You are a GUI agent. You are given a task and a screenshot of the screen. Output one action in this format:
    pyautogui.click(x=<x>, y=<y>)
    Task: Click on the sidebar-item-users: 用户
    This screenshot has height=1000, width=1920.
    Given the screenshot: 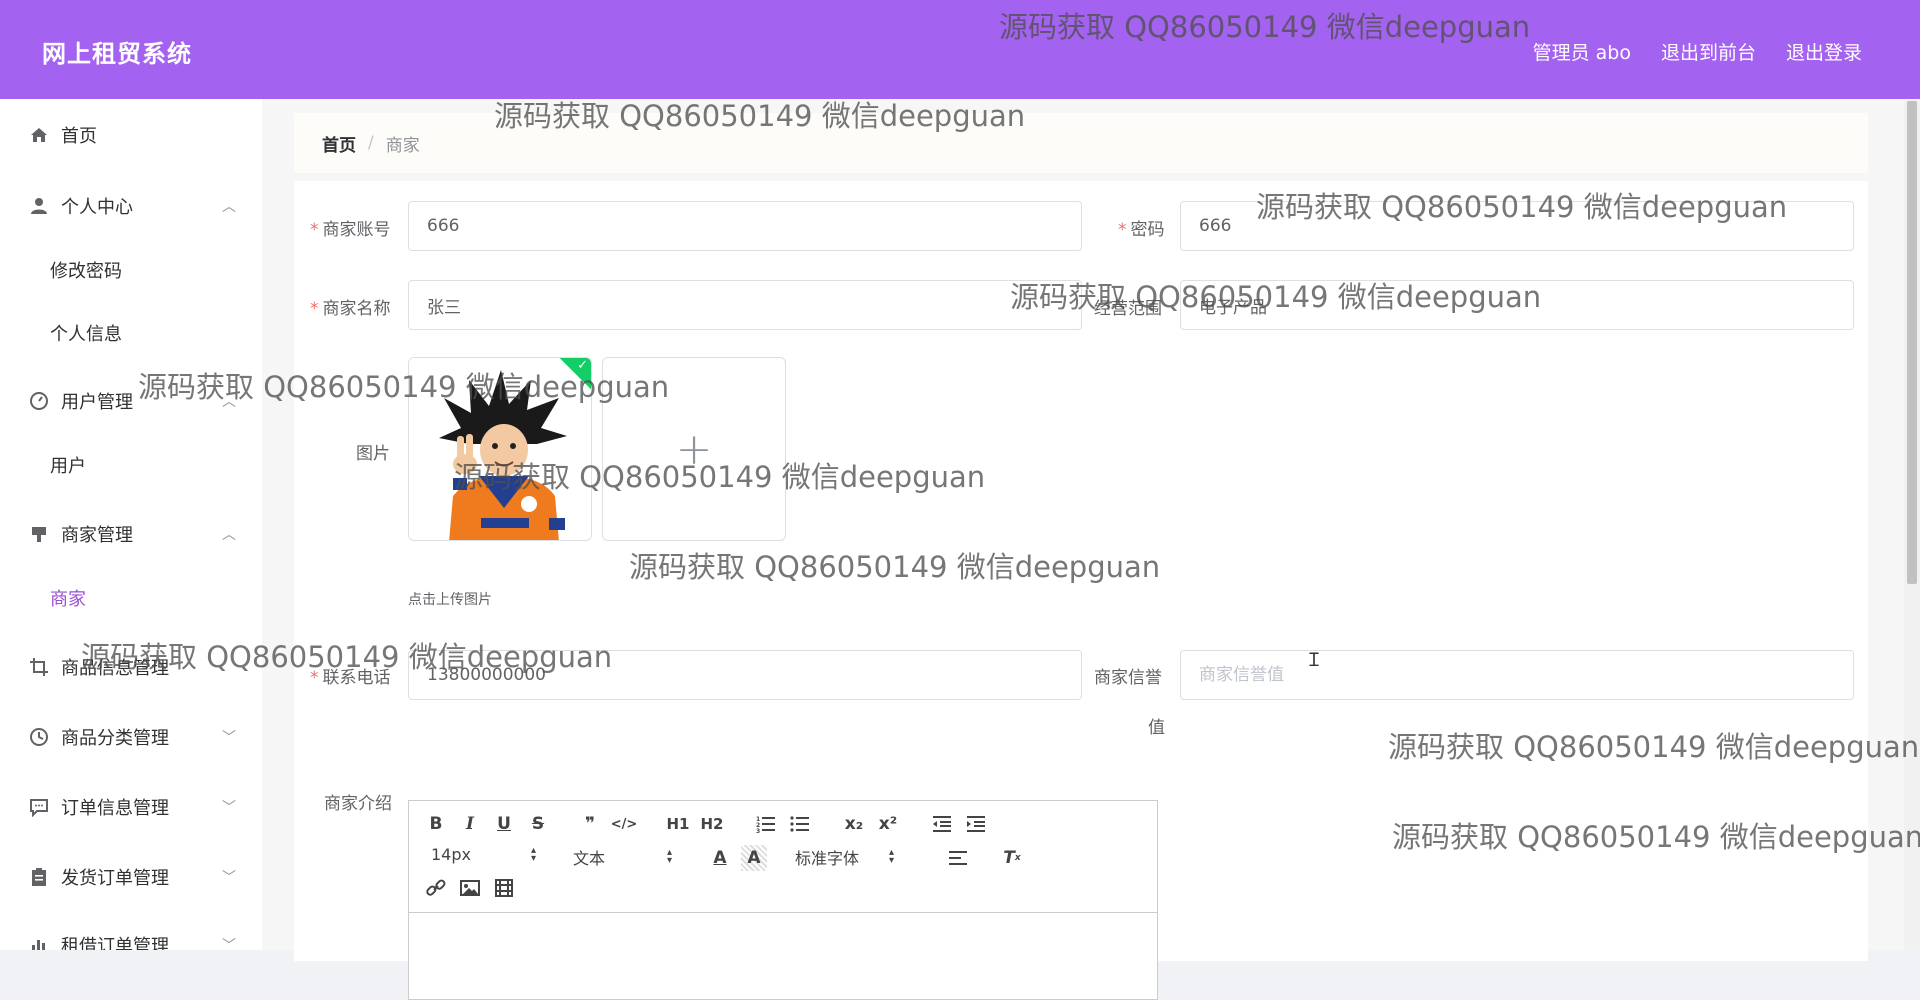 What is the action you would take?
    pyautogui.click(x=131, y=465)
    